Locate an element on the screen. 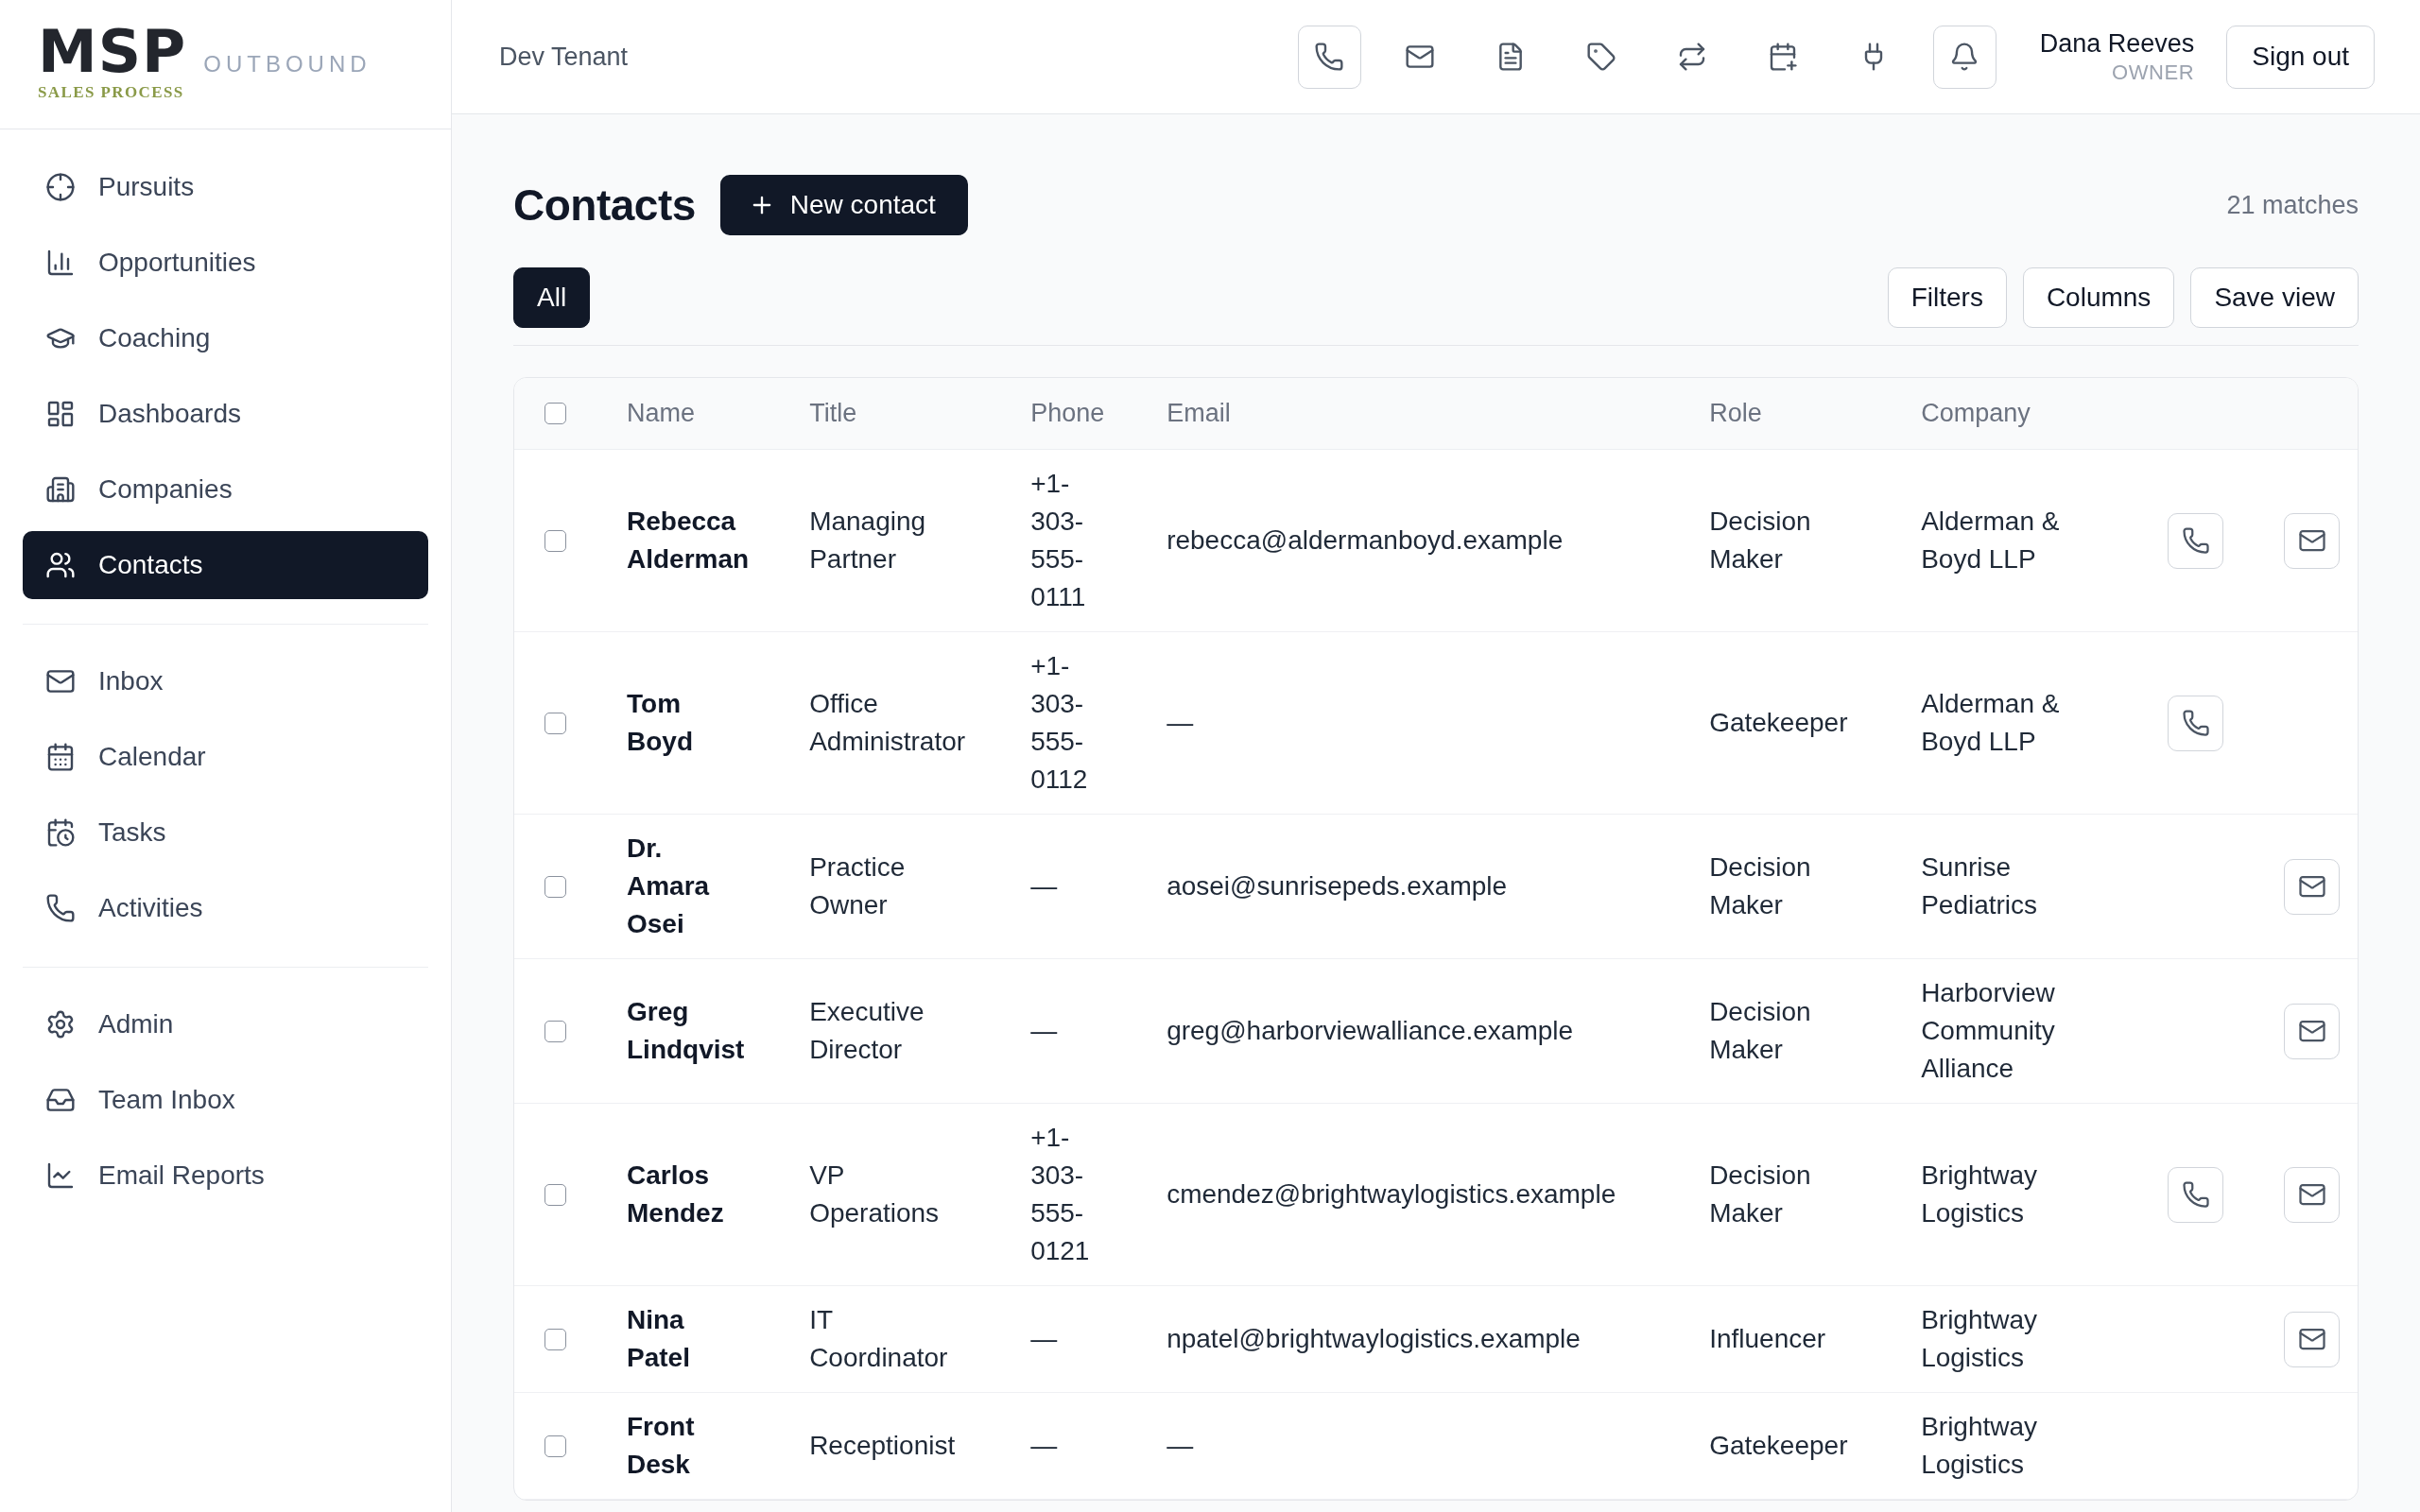  phone-number: +1-303-555-0111 is located at coordinates (1058, 540).